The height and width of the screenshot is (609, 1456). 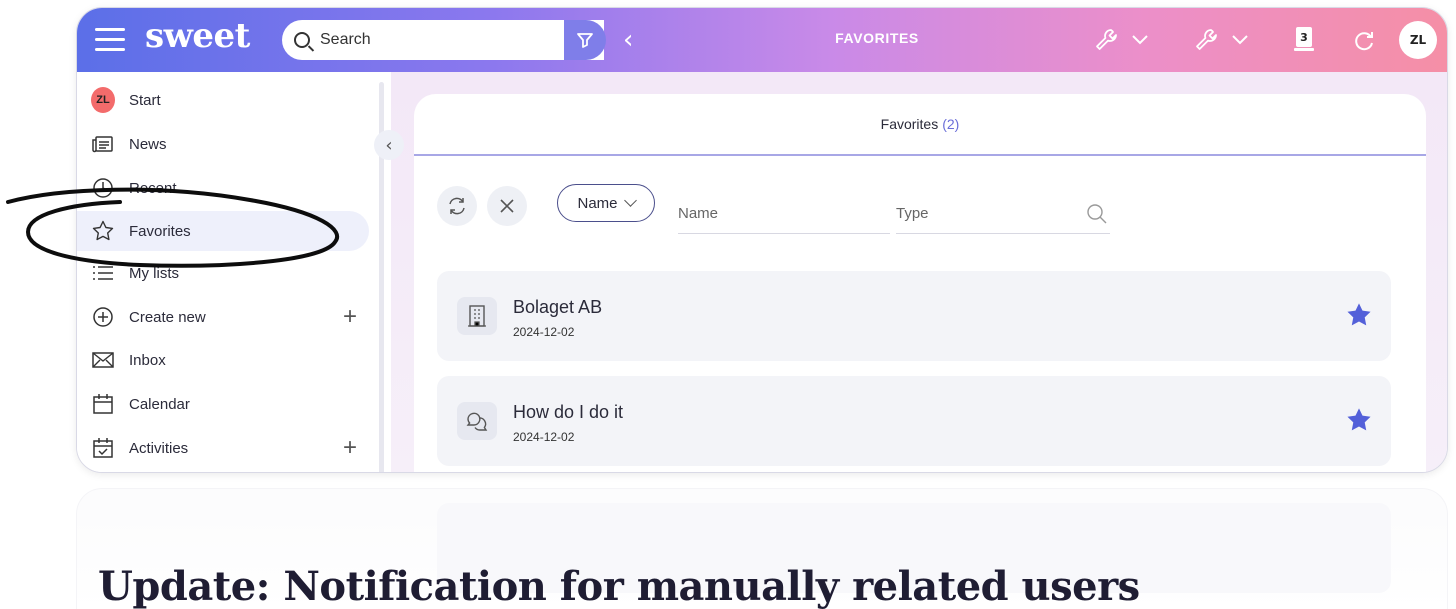 What do you see at coordinates (223, 188) in the screenshot?
I see `sidebar-item-recent: Recent` at bounding box center [223, 188].